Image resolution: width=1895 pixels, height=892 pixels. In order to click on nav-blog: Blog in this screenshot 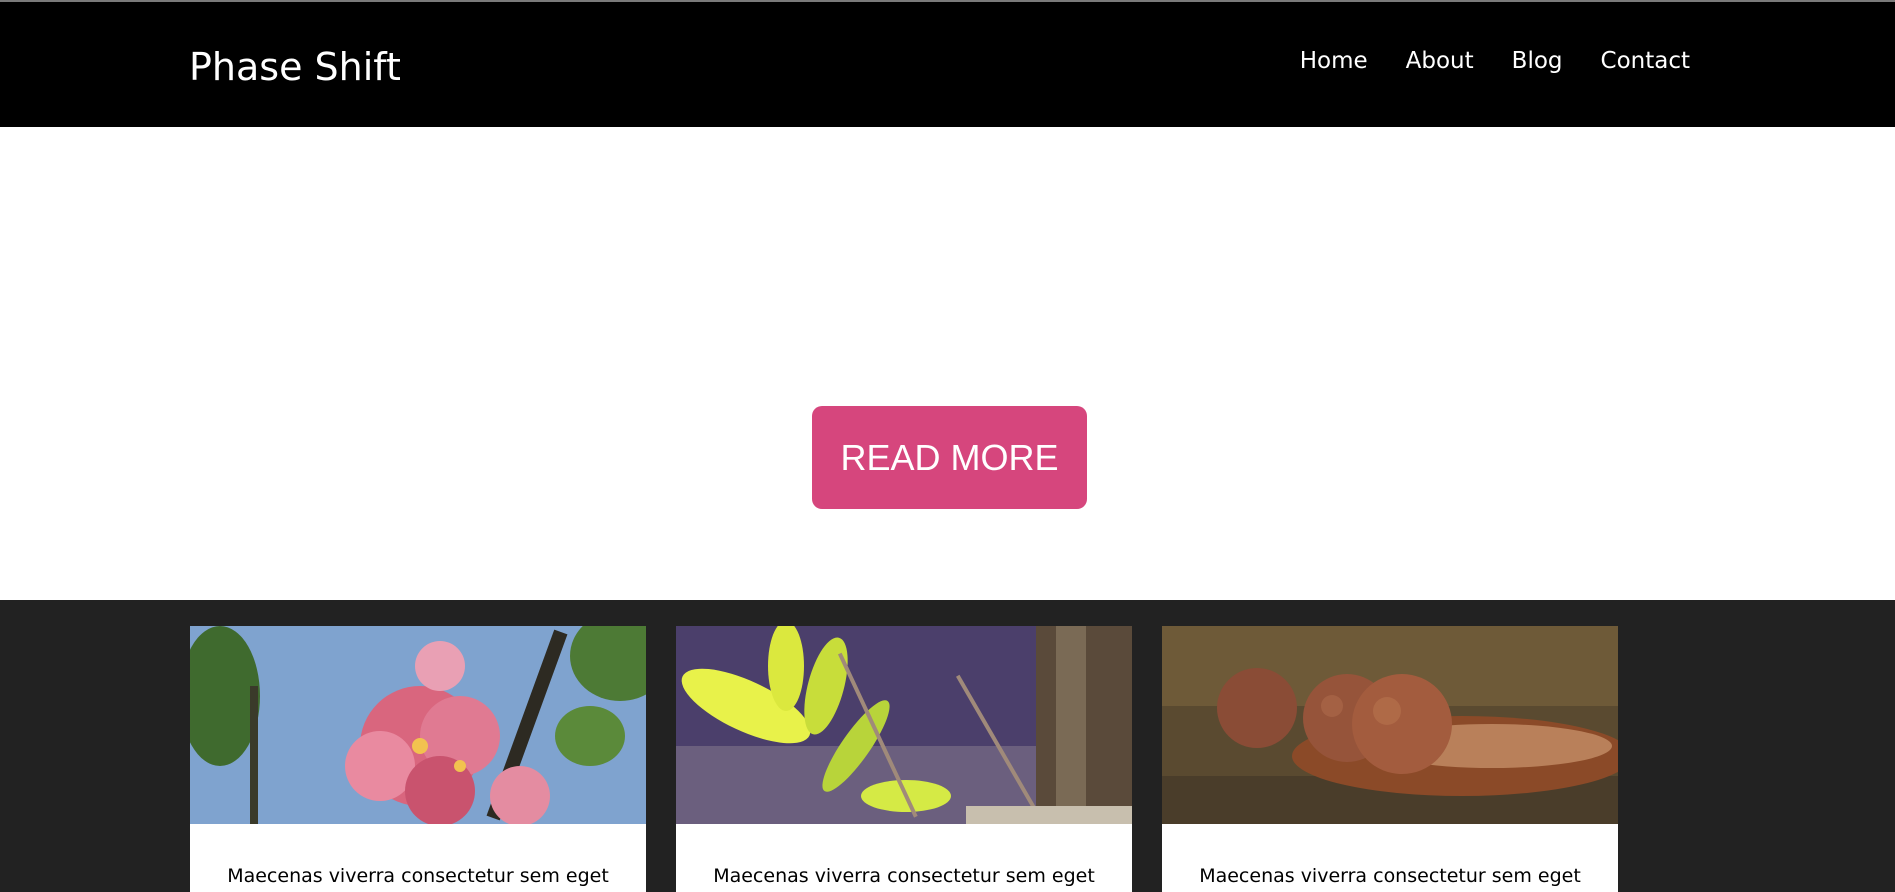, I will do `click(1537, 61)`.